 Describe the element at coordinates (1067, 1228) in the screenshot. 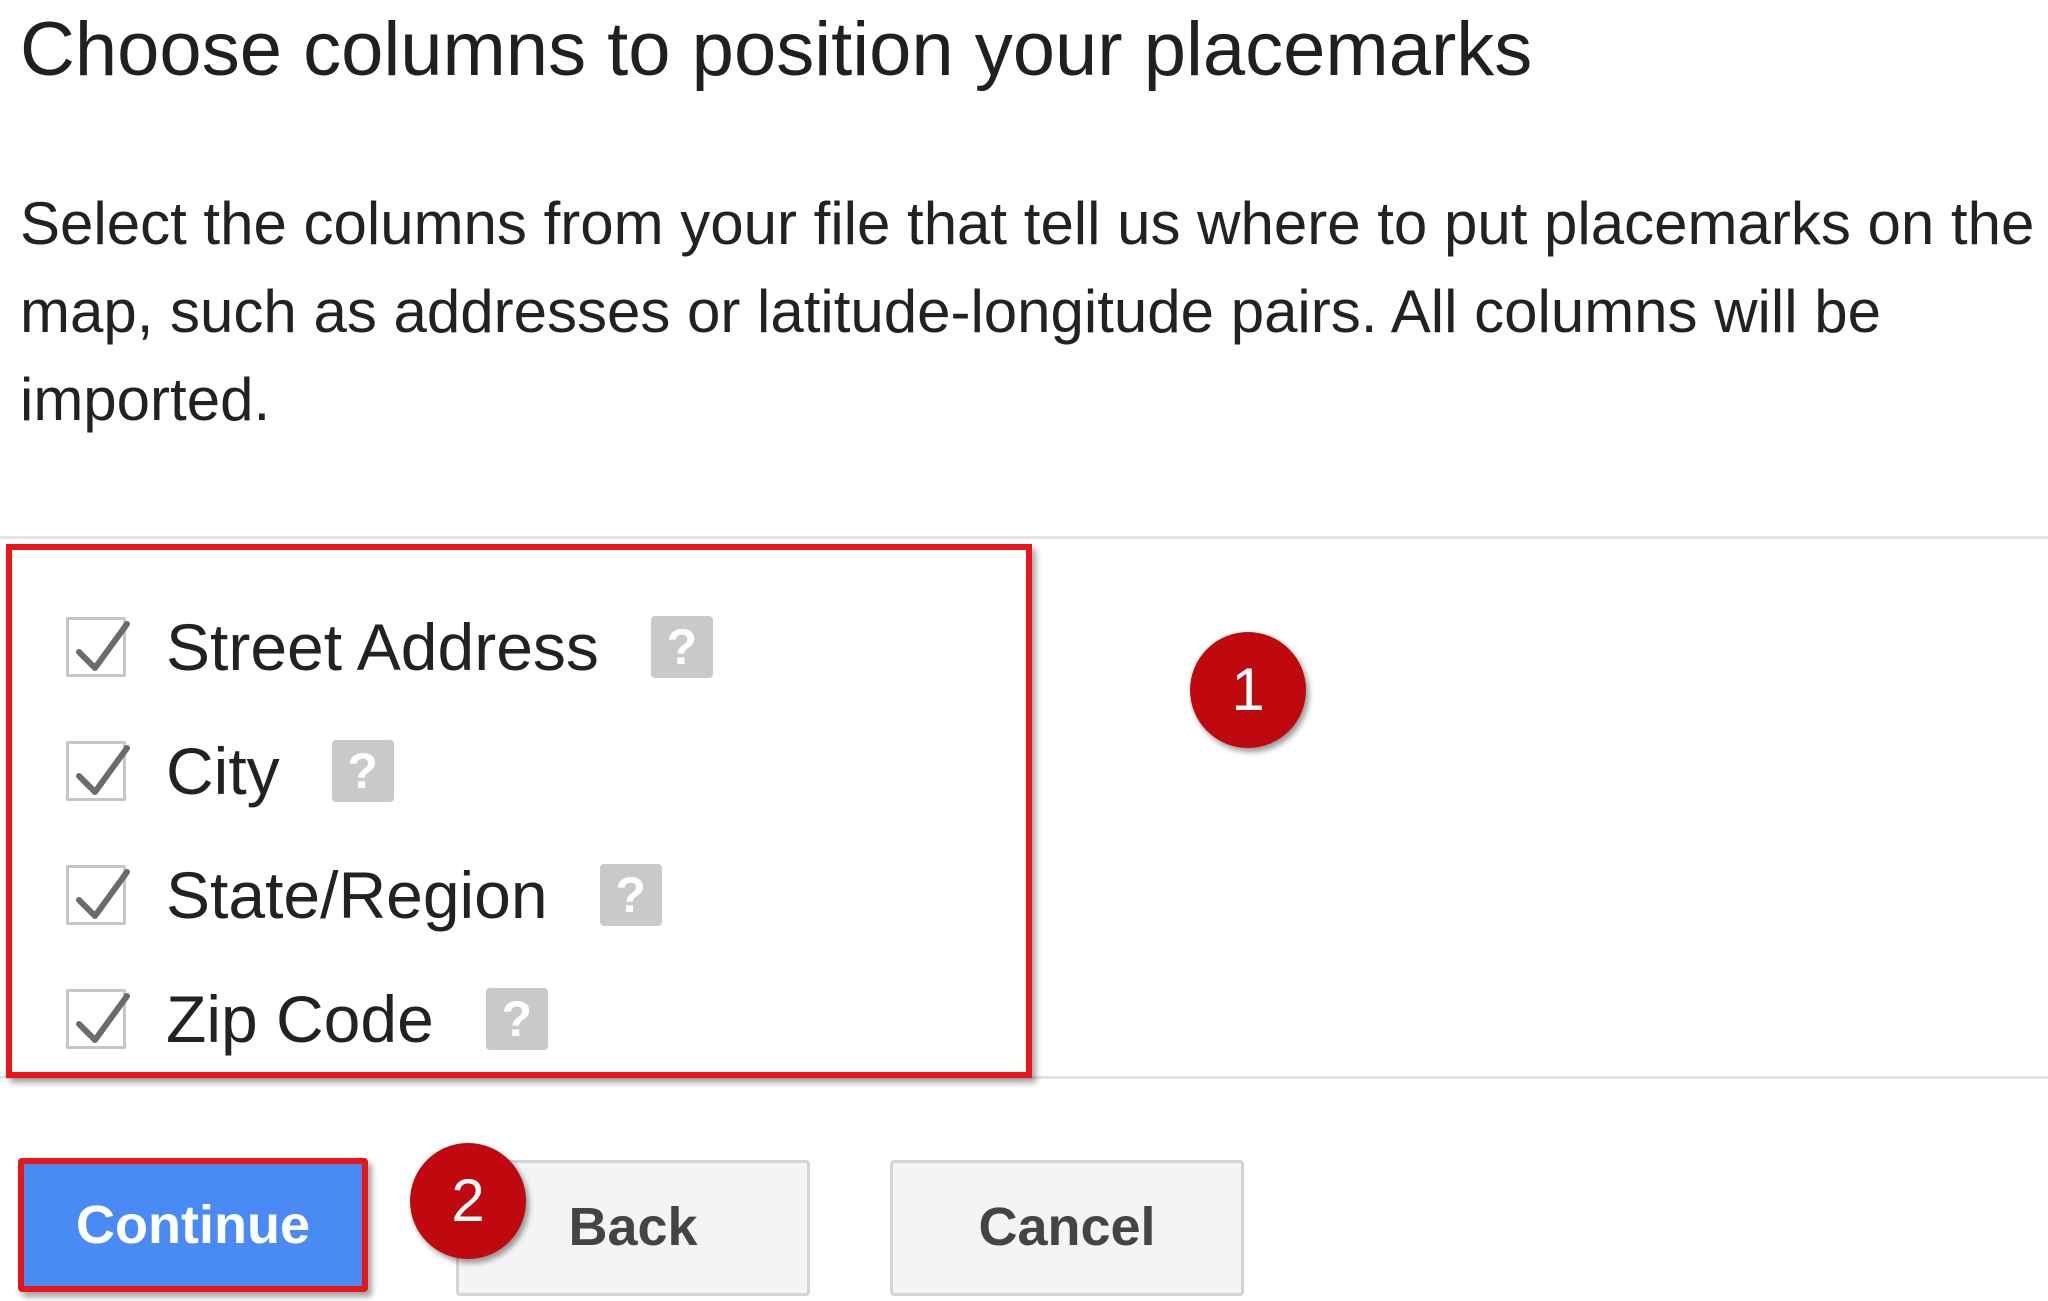

I see `cancel-button: Cancel` at that location.